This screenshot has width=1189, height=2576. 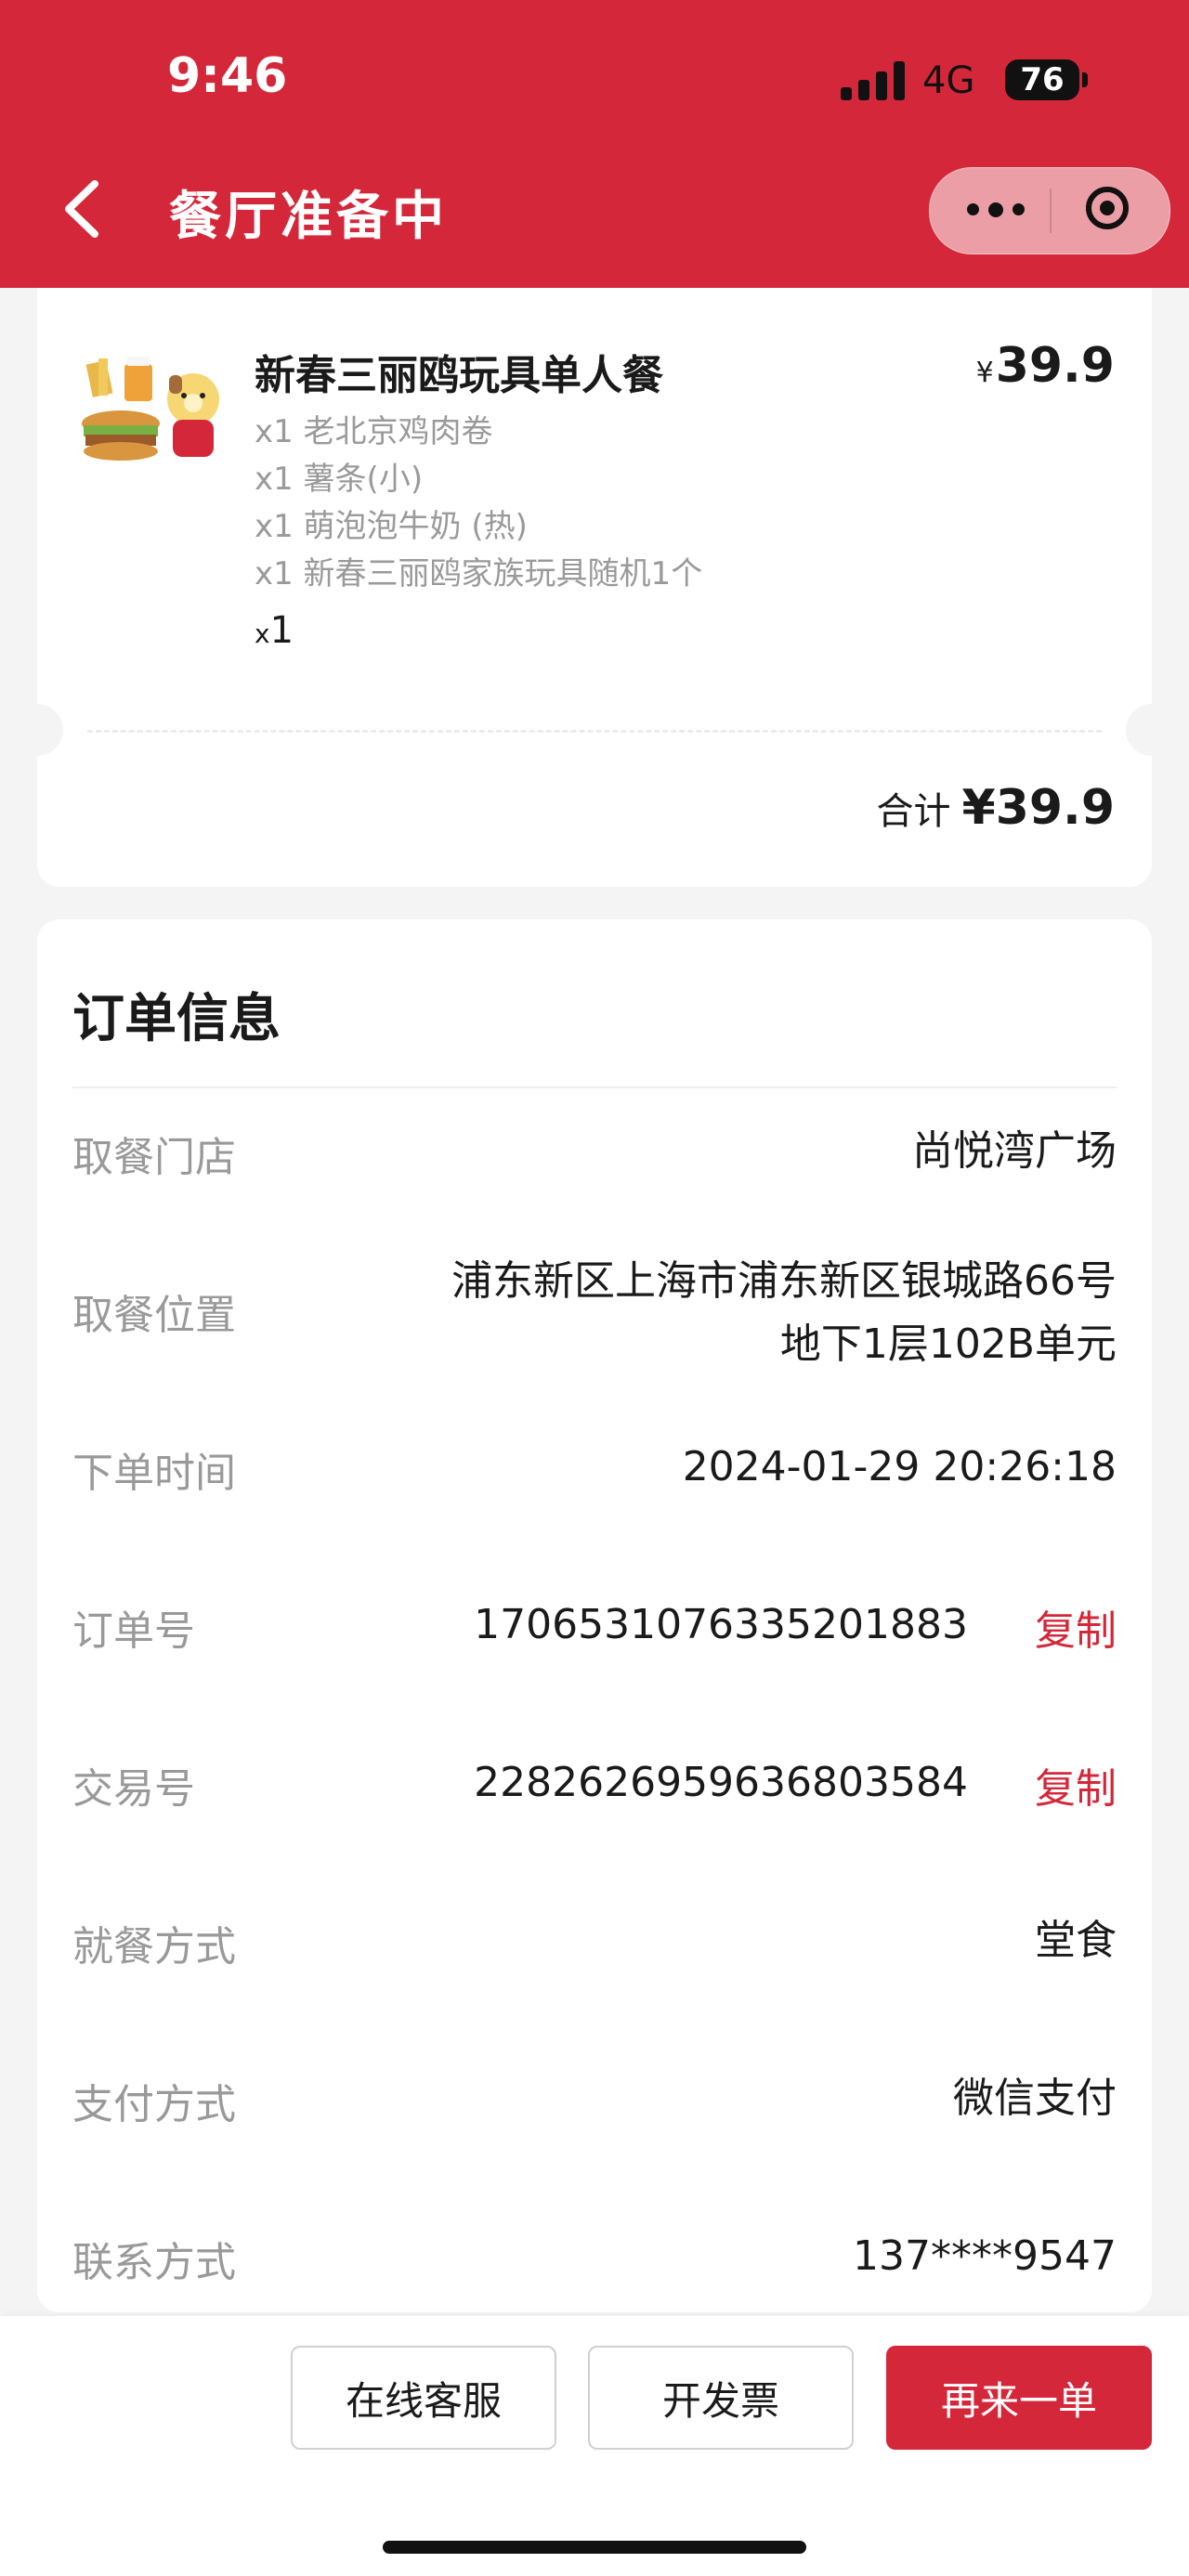 I want to click on signal-icon, so click(x=874, y=81).